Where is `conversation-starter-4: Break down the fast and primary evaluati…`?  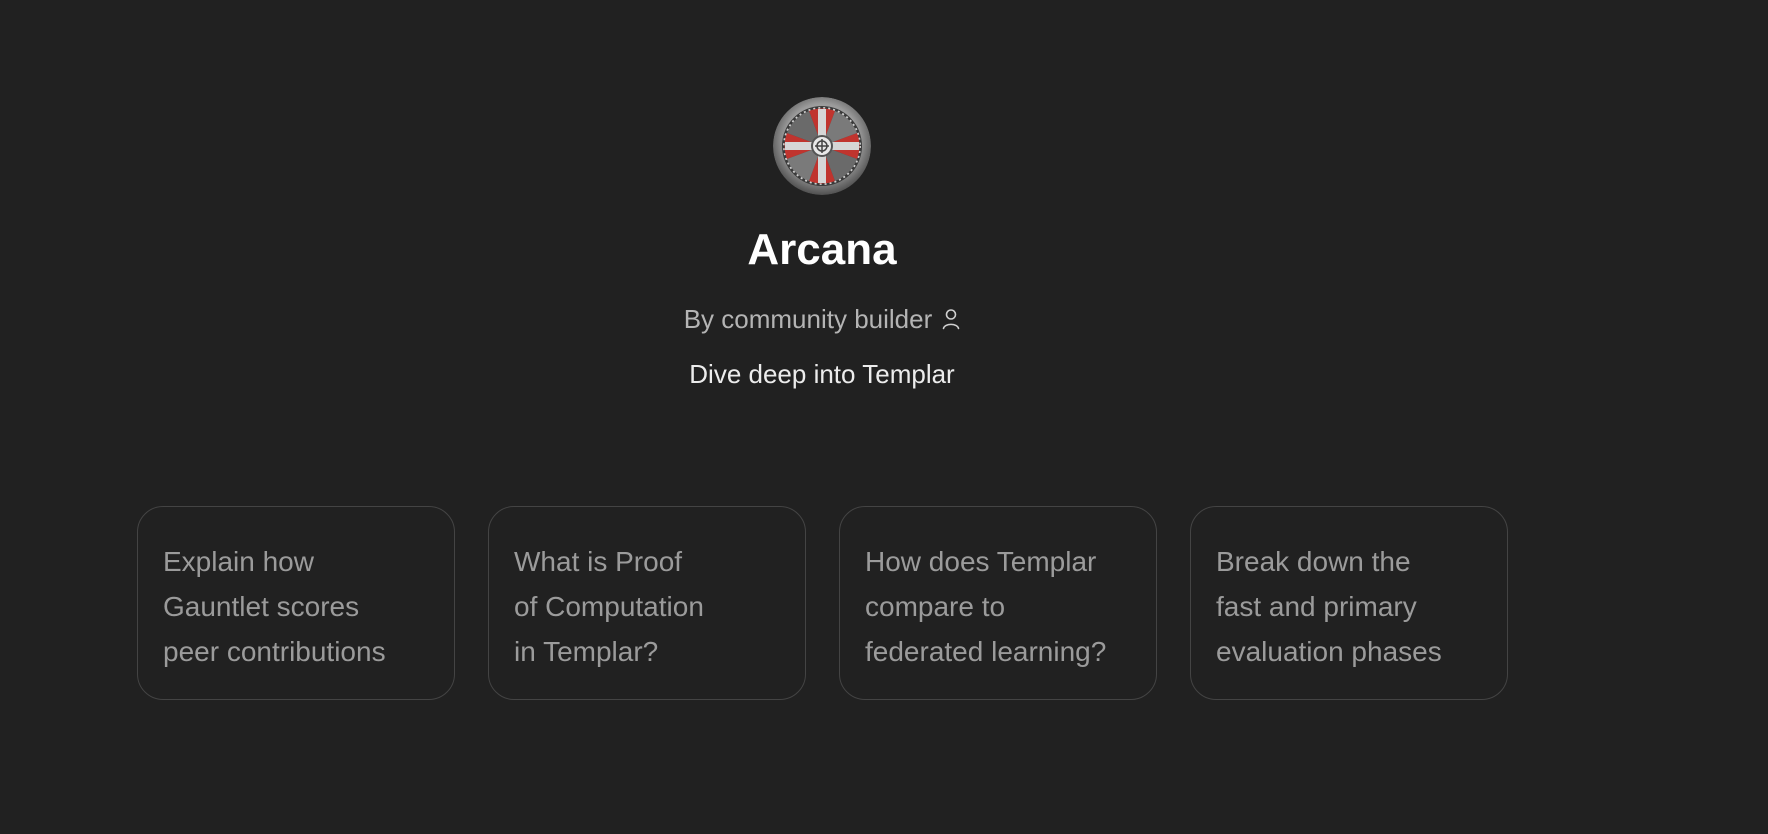 conversation-starter-4: Break down the fast and primary evaluati… is located at coordinates (1349, 603).